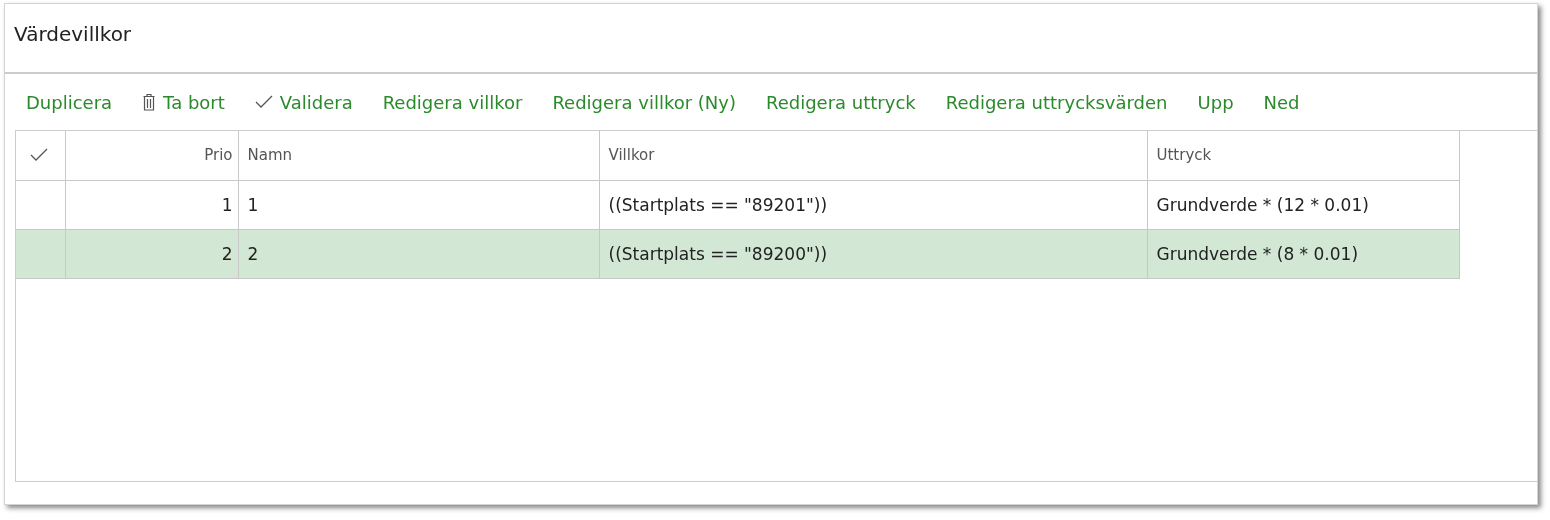 The image size is (1550, 520). What do you see at coordinates (1281, 102) in the screenshot?
I see `toolbar-button: Ned` at bounding box center [1281, 102].